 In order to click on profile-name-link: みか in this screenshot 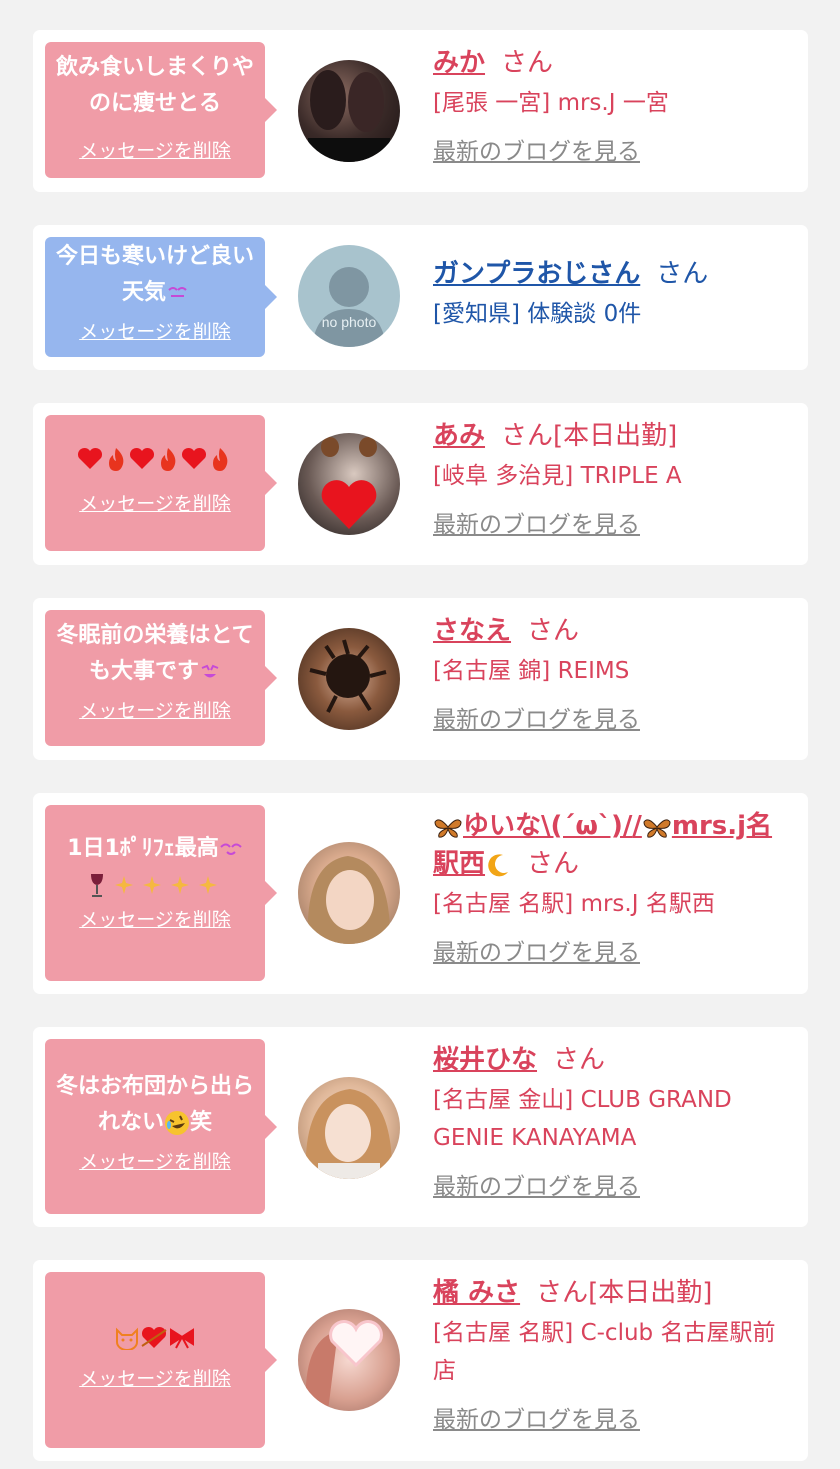, I will do `click(459, 63)`.